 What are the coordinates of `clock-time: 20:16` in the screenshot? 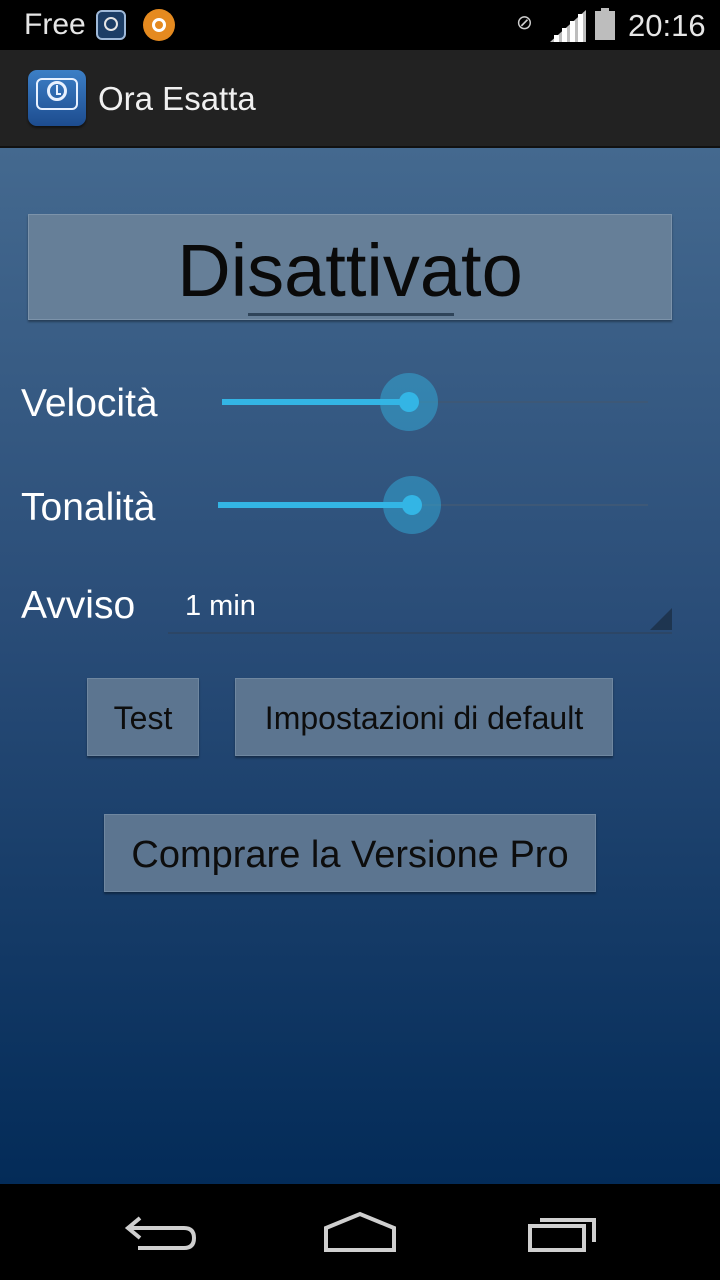 It's located at (667, 25).